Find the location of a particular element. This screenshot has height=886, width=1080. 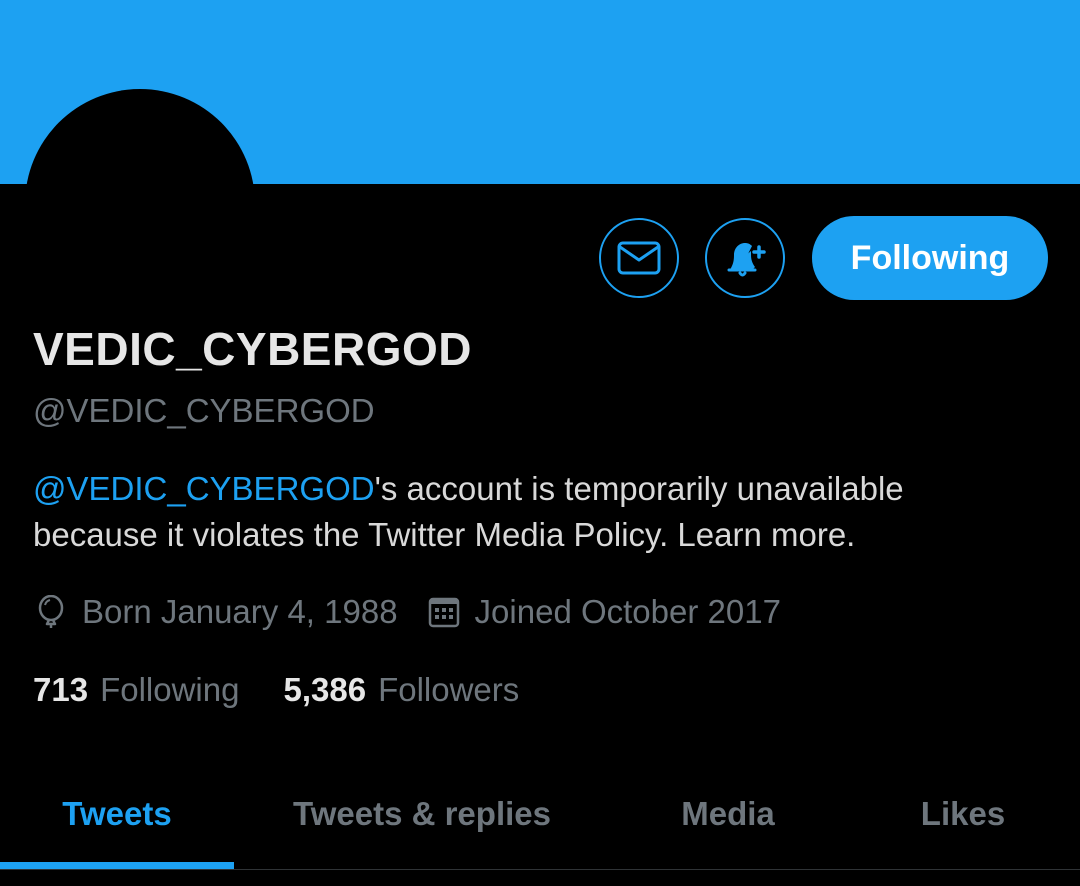

envelope-icon is located at coordinates (639, 258).